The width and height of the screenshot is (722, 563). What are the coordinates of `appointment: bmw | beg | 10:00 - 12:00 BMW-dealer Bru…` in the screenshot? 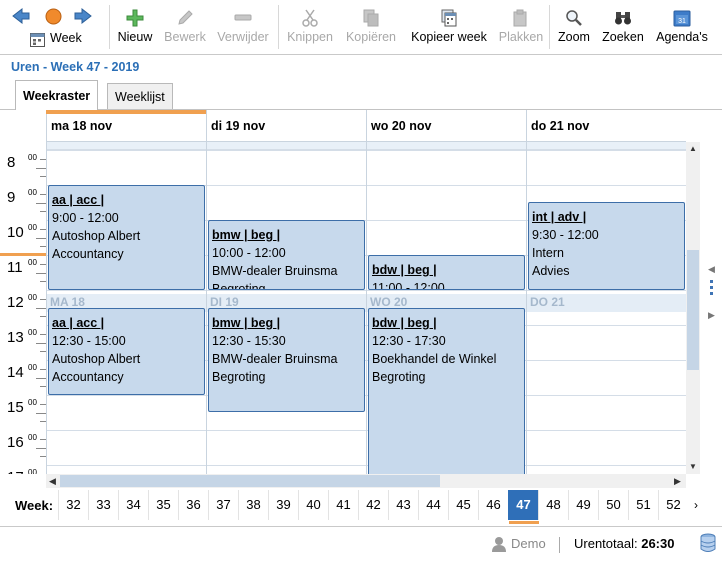 It's located at (286, 255).